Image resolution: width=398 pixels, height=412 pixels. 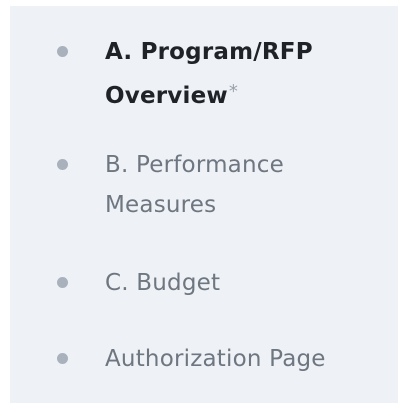 I want to click on nav-item-budget: C. Budget, so click(x=204, y=283).